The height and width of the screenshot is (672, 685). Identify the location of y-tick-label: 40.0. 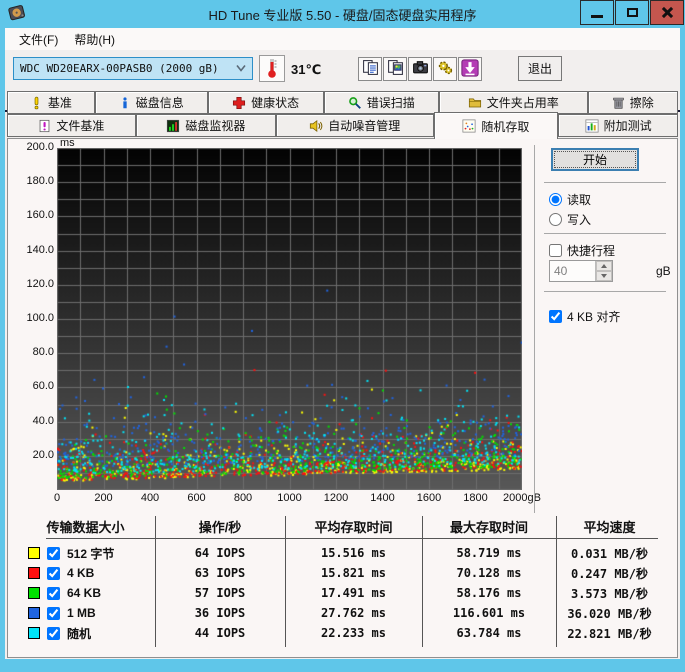
(43, 420).